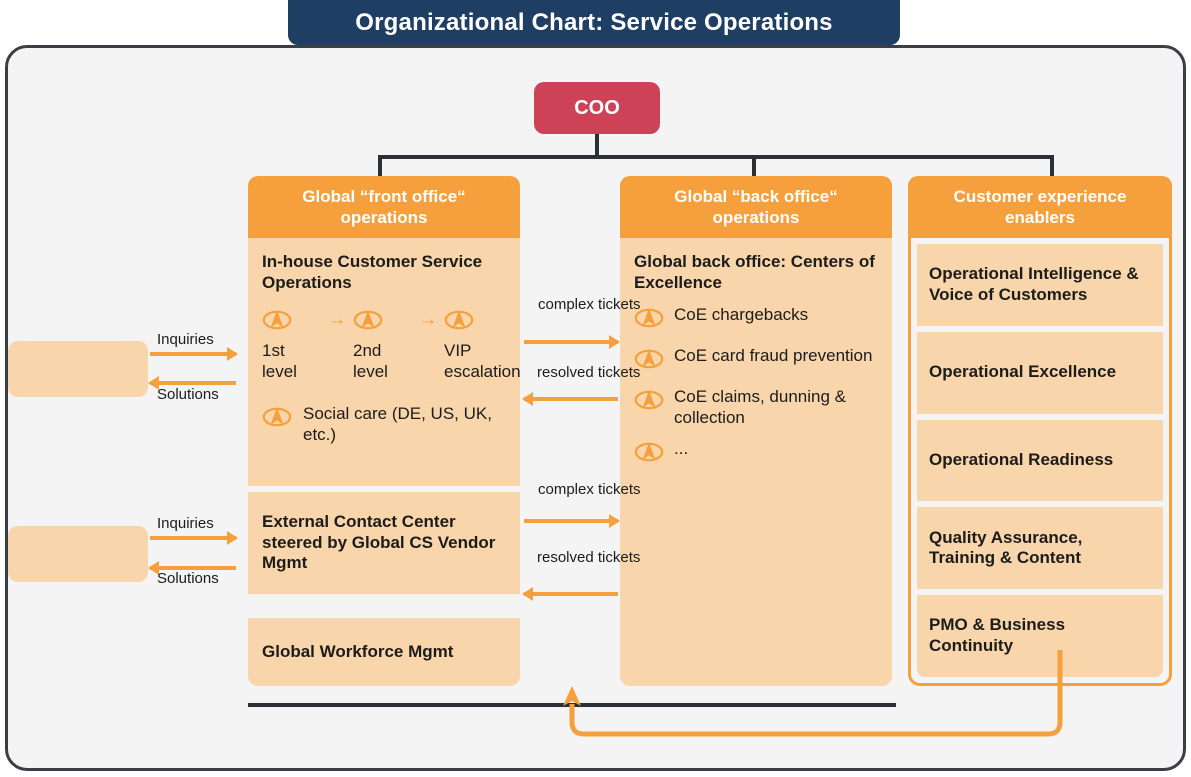 The image size is (1191, 777). I want to click on column-customer-experience-enablers: Customer experience enablers, so click(1040, 207).